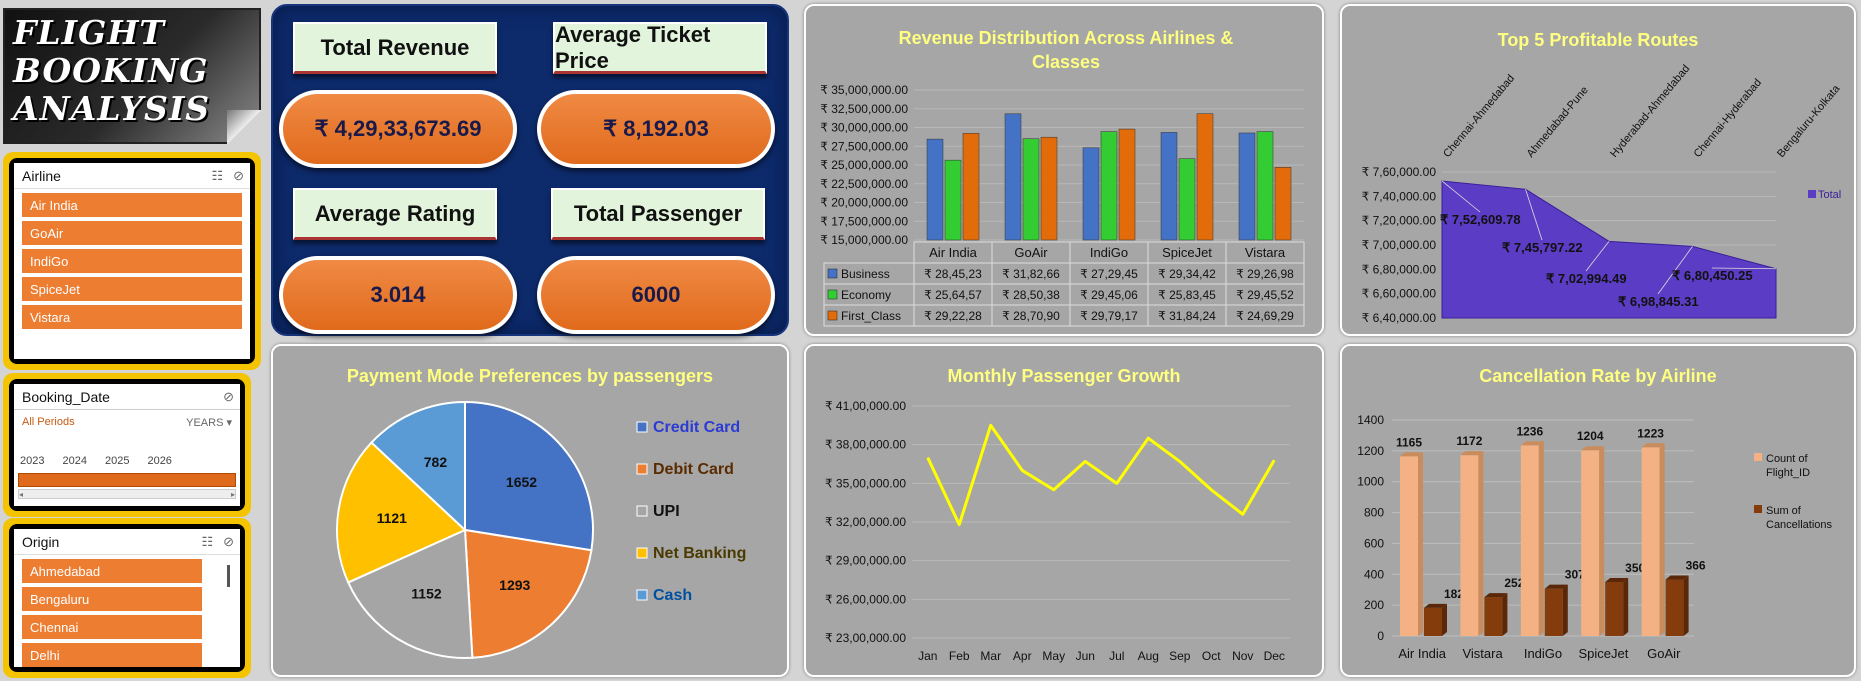 The height and width of the screenshot is (681, 1861). Describe the element at coordinates (132, 317) in the screenshot. I see `airline-slicer-item: Vistara` at that location.